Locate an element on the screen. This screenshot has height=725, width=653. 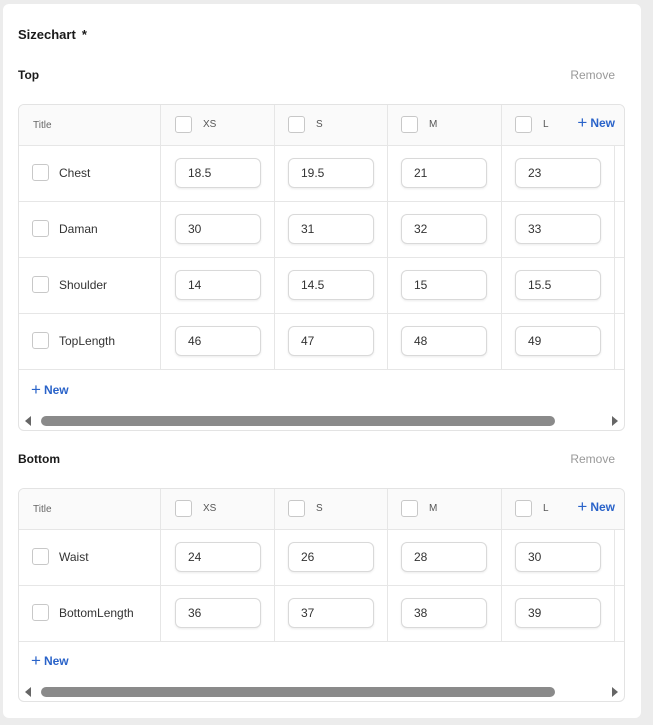
size-label: M is located at coordinates (433, 124).